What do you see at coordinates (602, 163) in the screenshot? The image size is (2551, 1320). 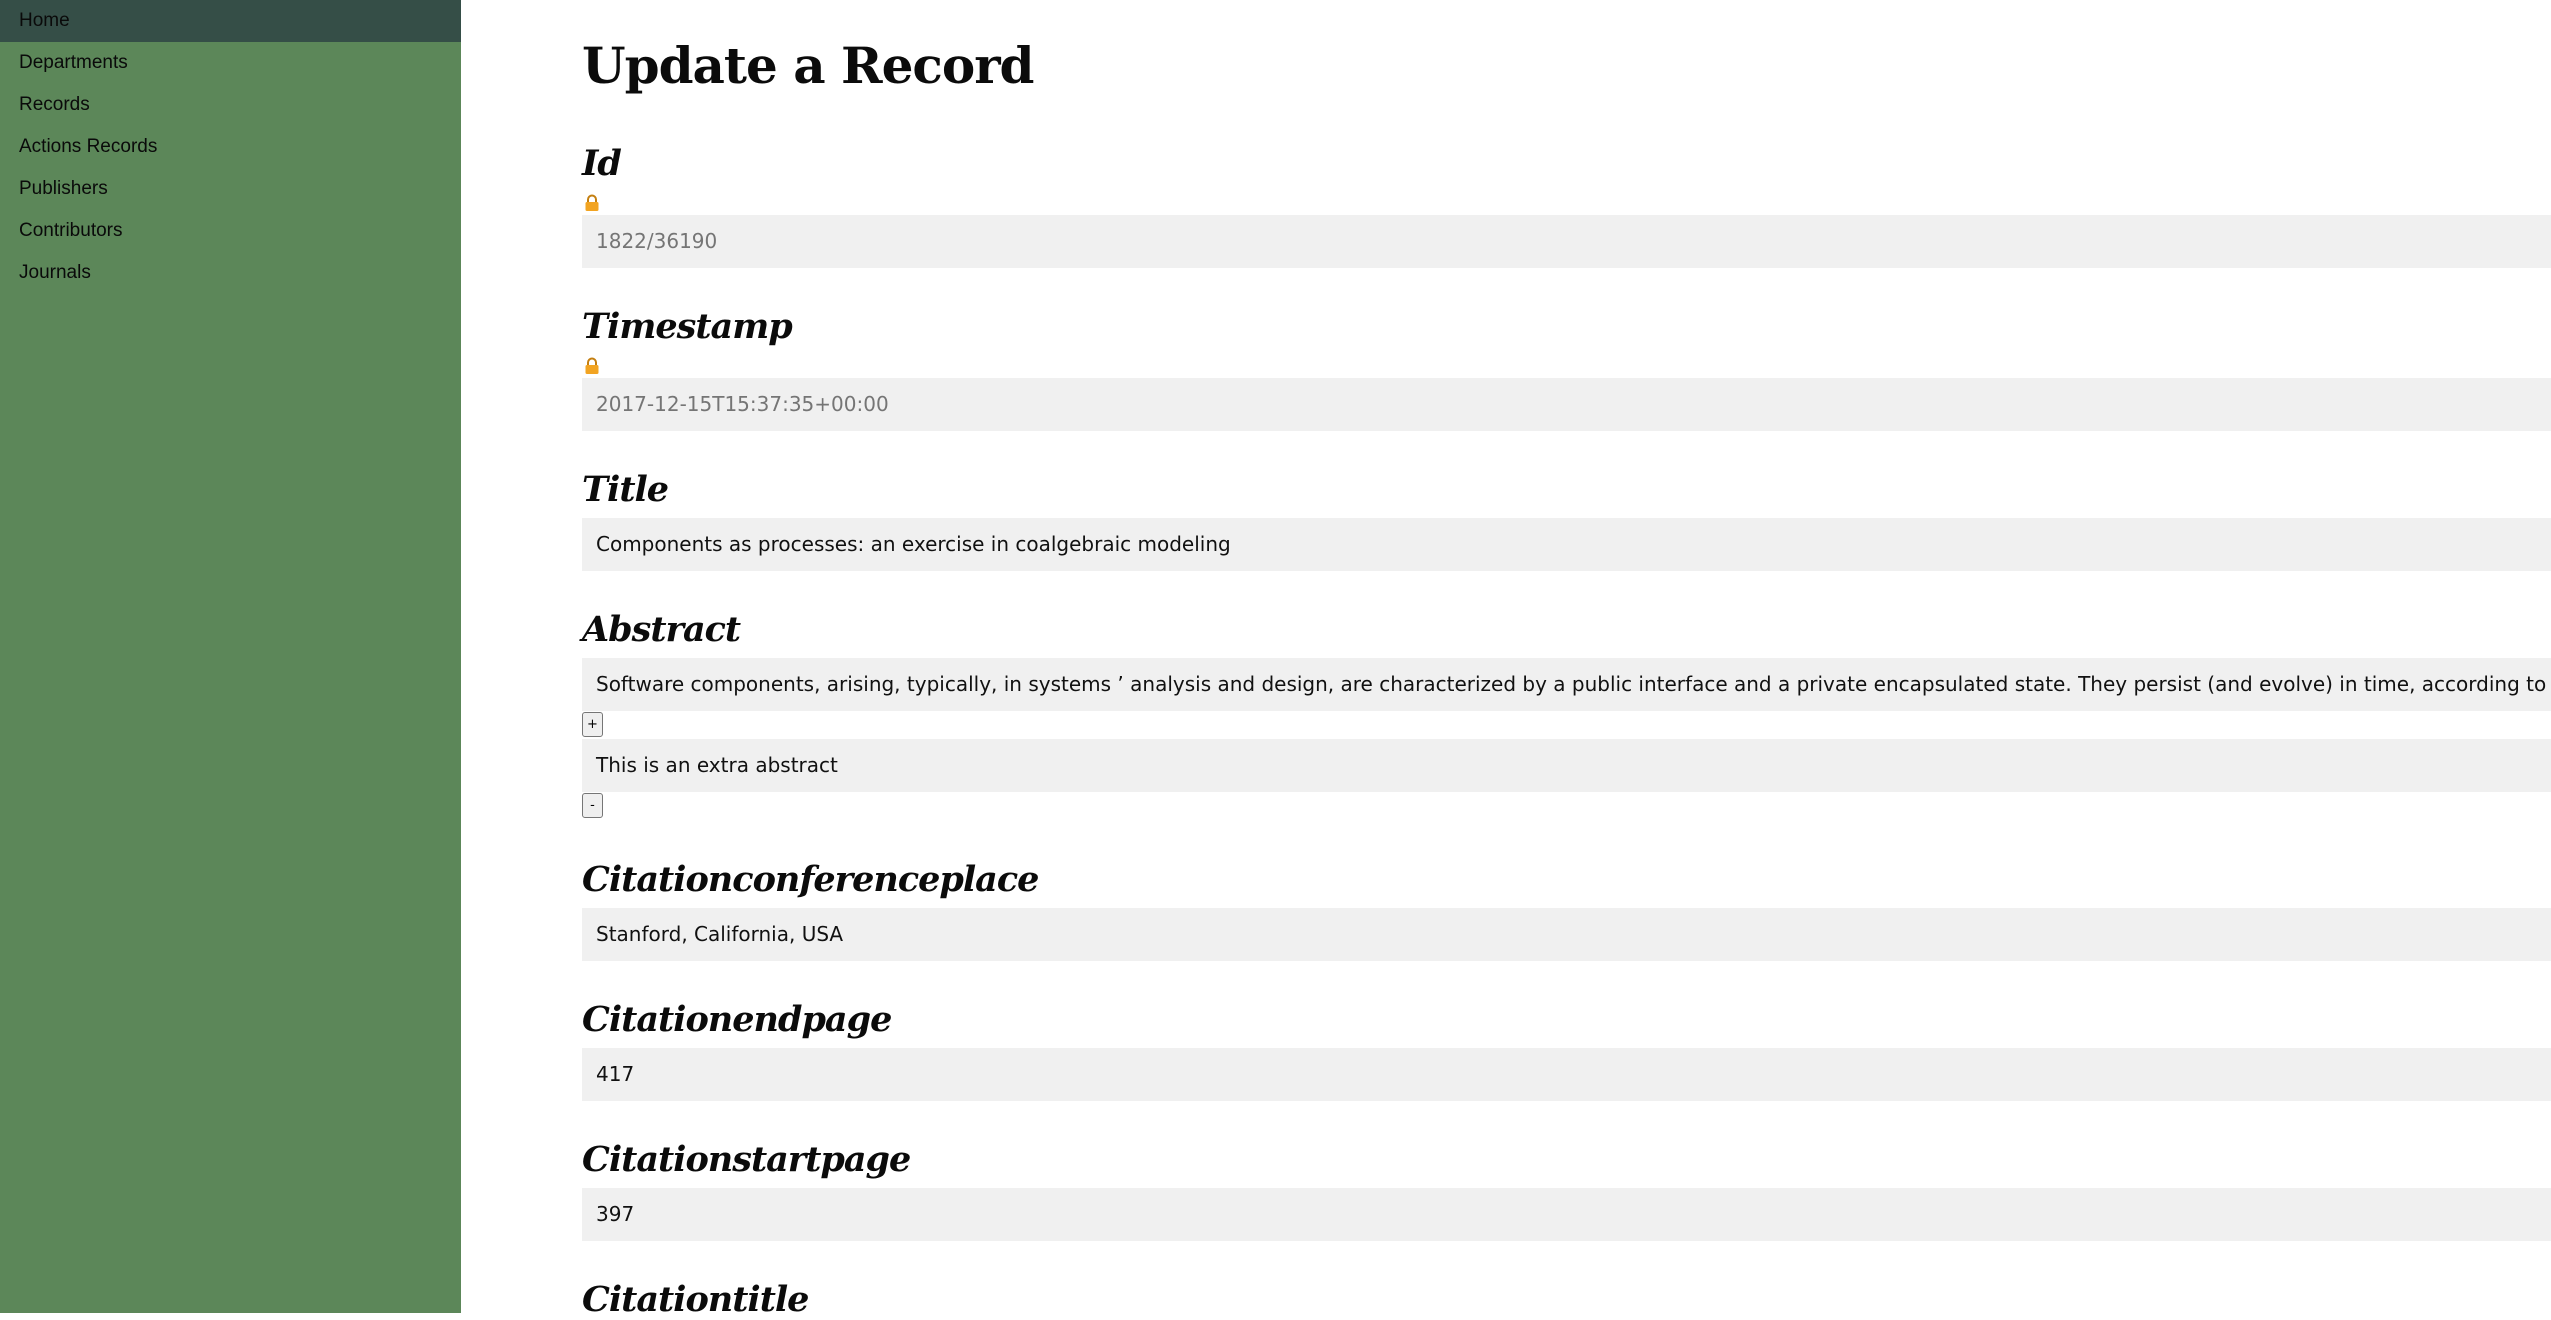 I see `id-label: Id` at bounding box center [602, 163].